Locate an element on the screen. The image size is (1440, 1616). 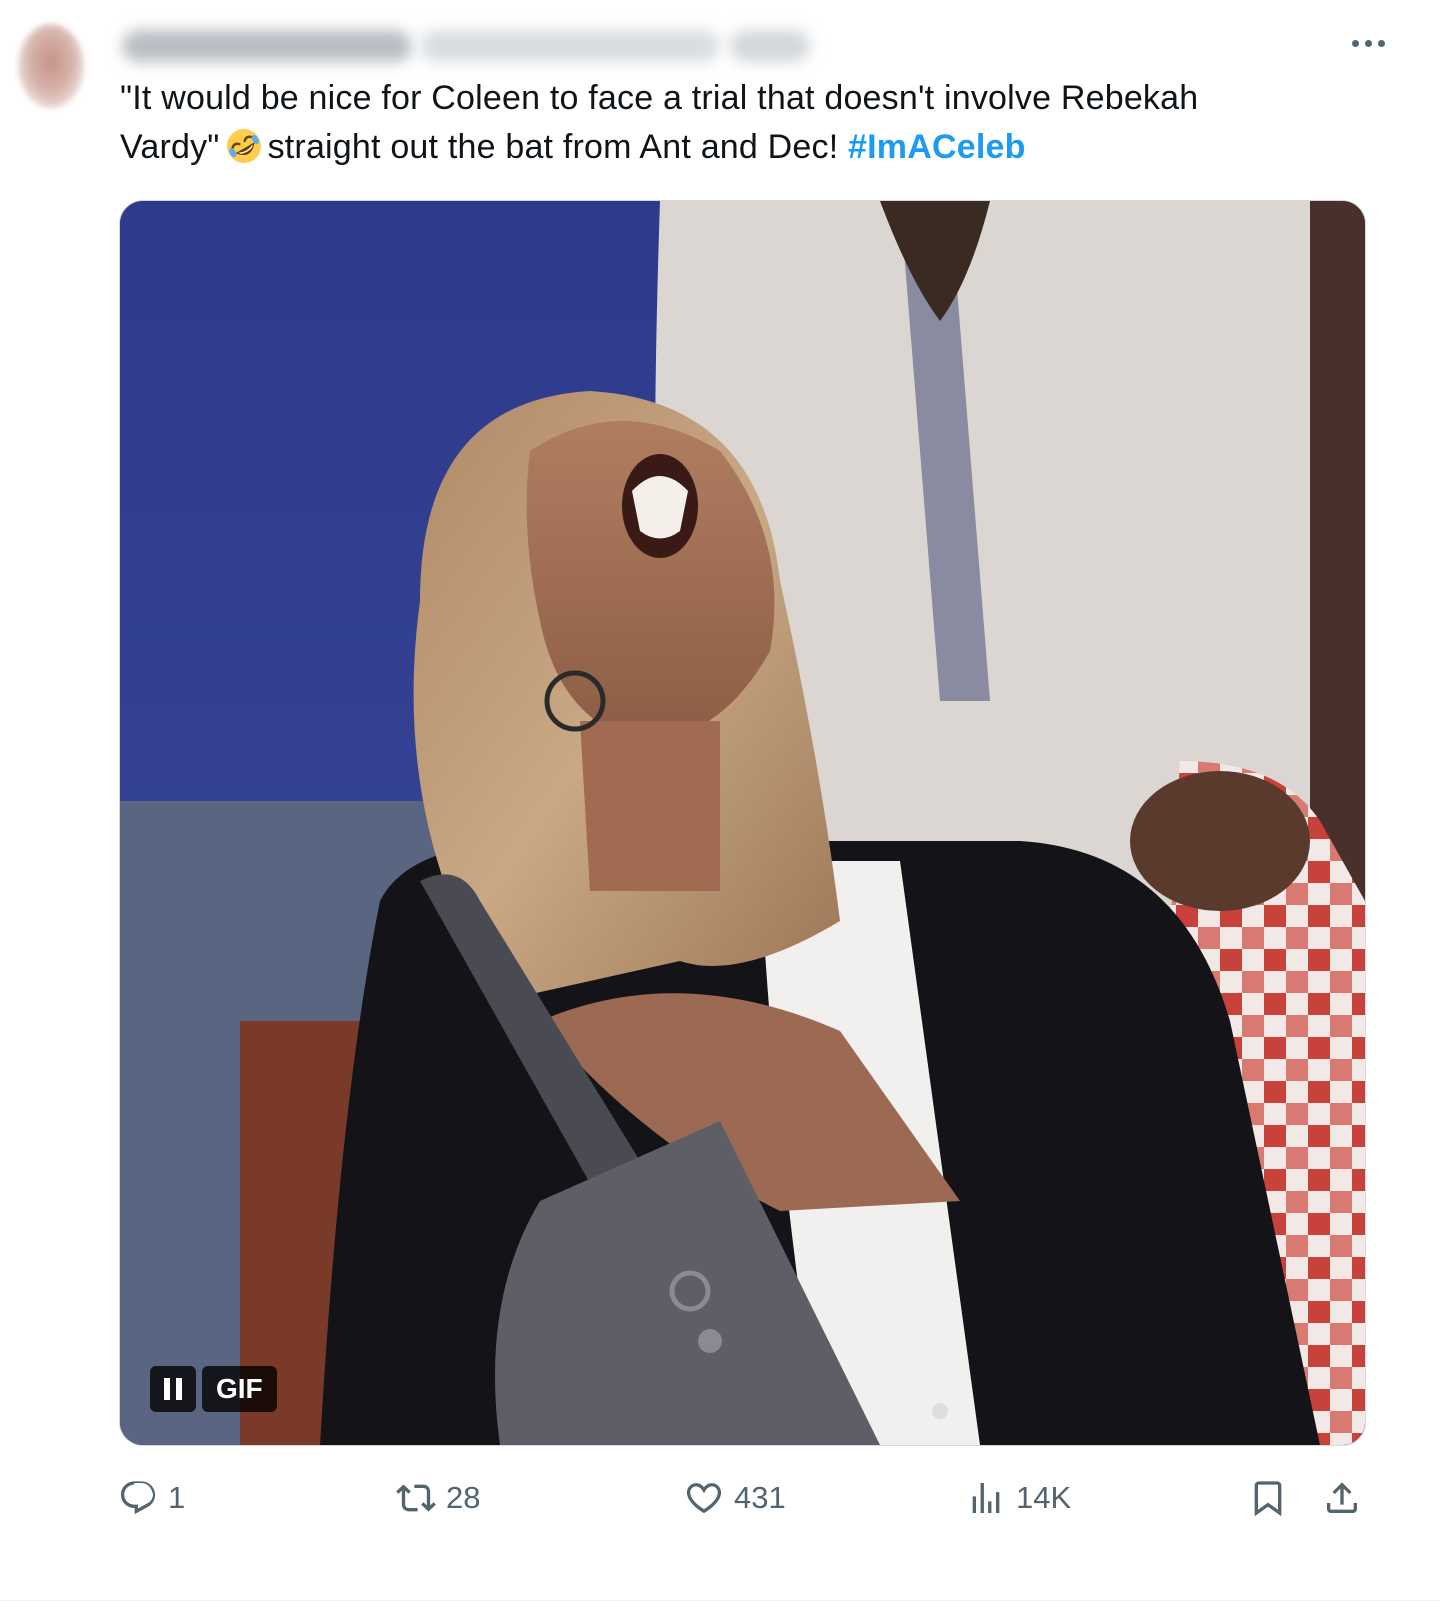
reply-button: 1 is located at coordinates (151, 1498).